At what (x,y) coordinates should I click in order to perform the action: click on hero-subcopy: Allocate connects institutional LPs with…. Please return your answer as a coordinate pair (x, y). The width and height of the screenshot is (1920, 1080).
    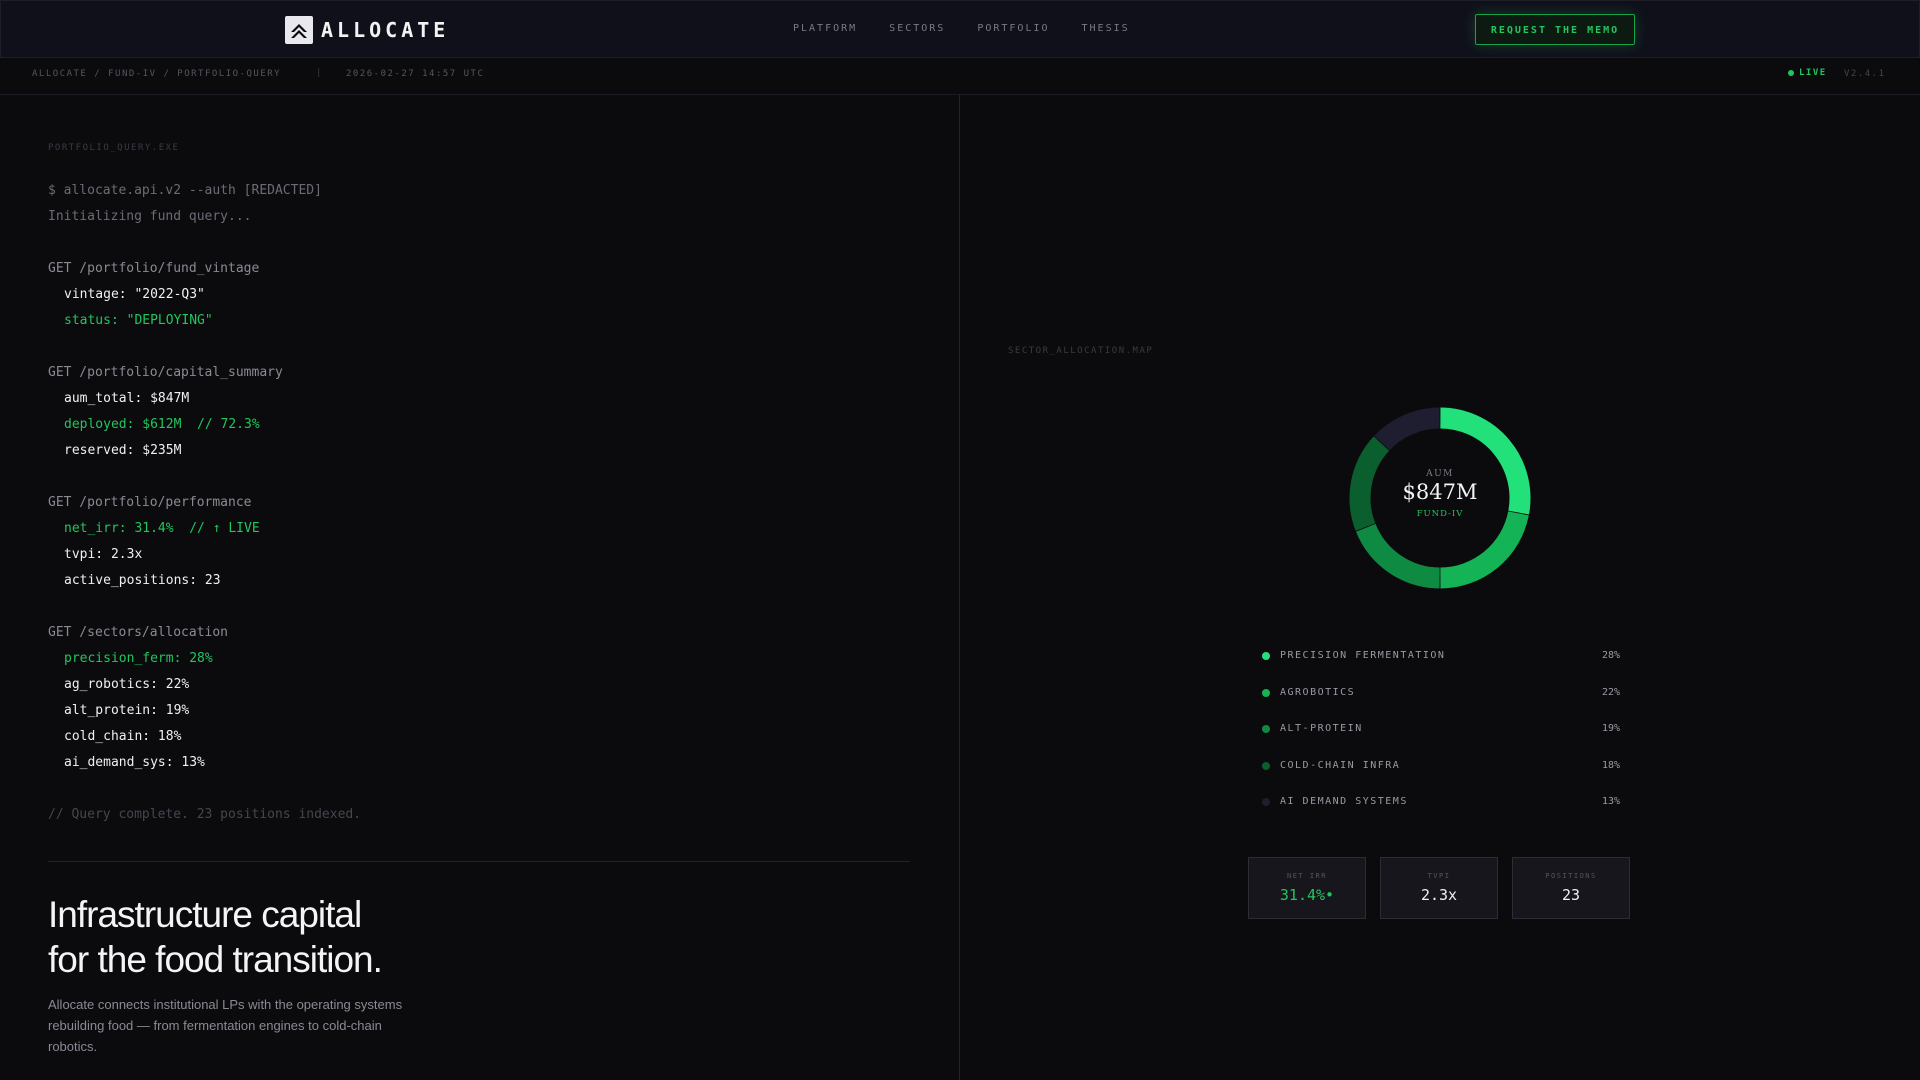
    Looking at the image, I should click on (225, 1025).